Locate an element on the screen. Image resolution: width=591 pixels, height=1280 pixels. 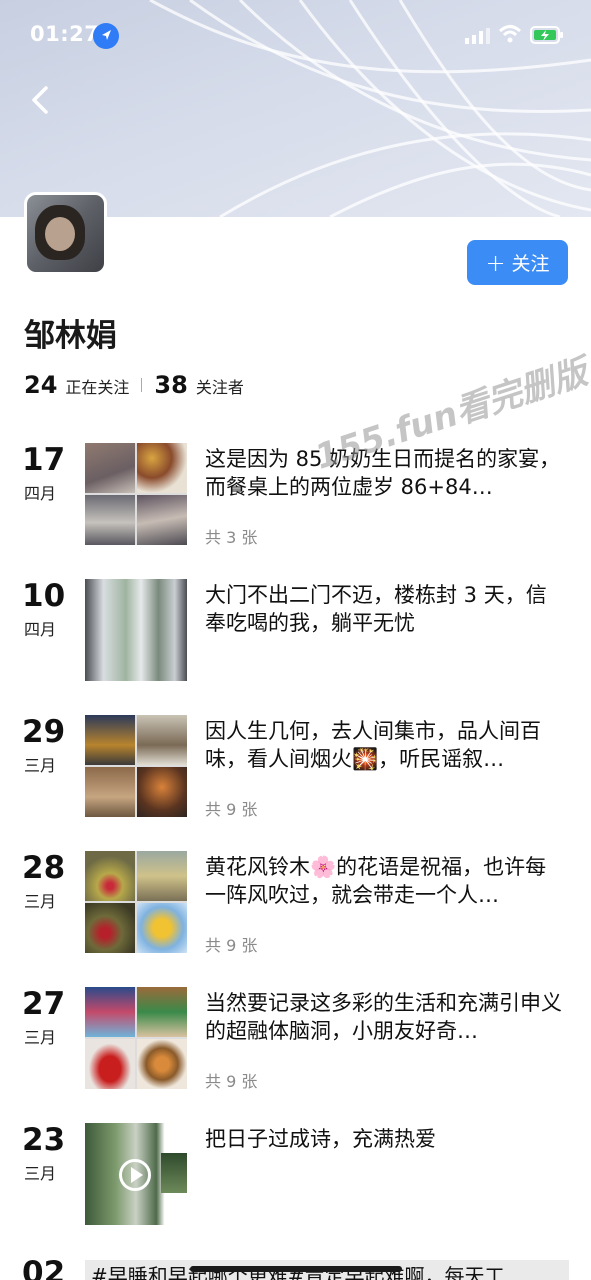
post-text: 大门不出二门不迈，楼栋封 3 天，信奉吃喝的我，躺平无忧 is located at coordinates (376, 609).